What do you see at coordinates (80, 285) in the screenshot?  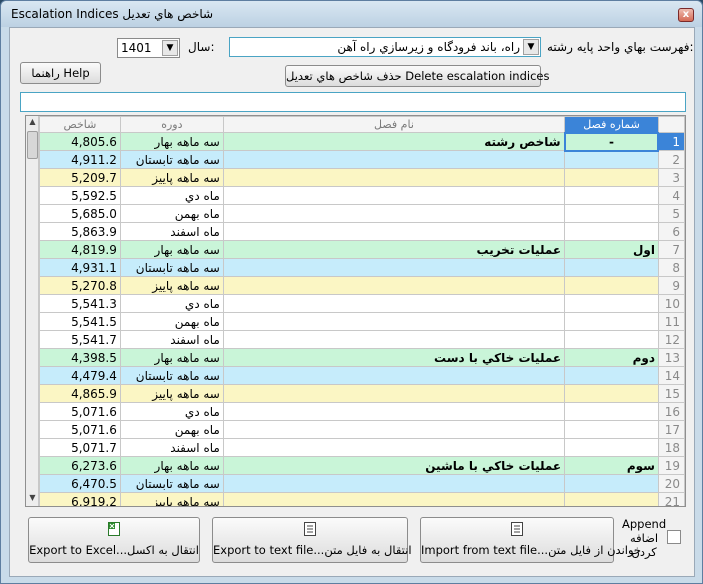 I see `index-cell: 5,270.8` at bounding box center [80, 285].